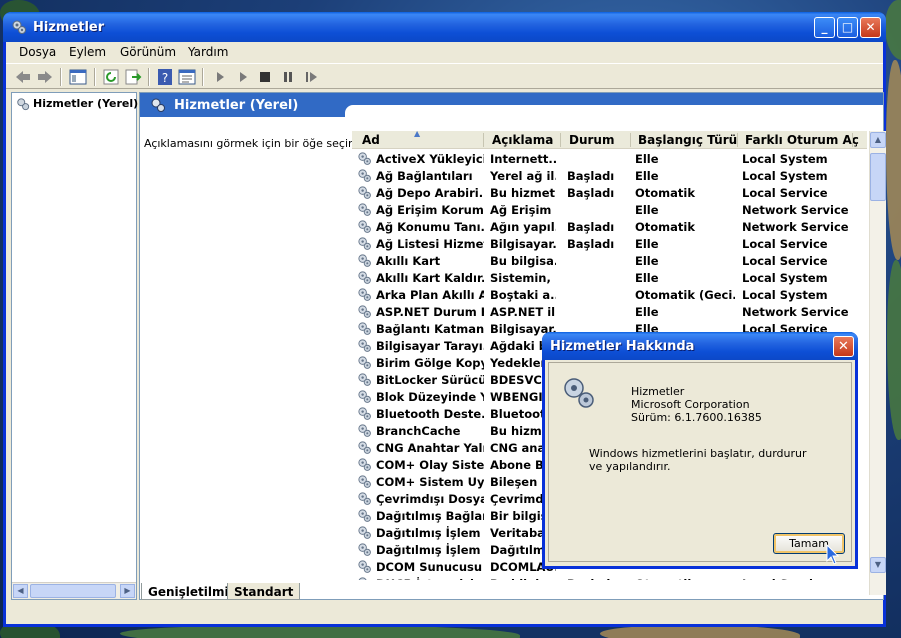 The width and height of the screenshot is (901, 638). Describe the element at coordinates (264, 591) in the screenshot. I see `tab-standard: Standart` at that location.